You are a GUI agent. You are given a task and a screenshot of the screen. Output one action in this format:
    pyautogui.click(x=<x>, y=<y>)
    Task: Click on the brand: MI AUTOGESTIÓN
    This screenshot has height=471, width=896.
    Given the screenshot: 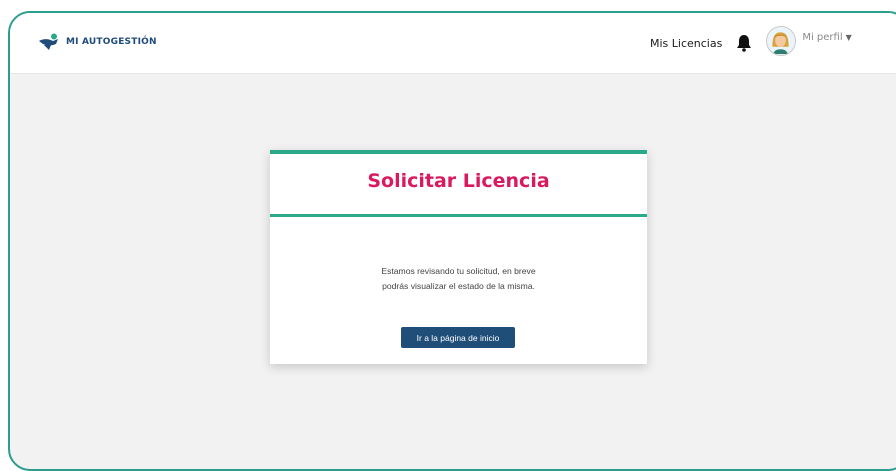 What is the action you would take?
    pyautogui.click(x=97, y=42)
    